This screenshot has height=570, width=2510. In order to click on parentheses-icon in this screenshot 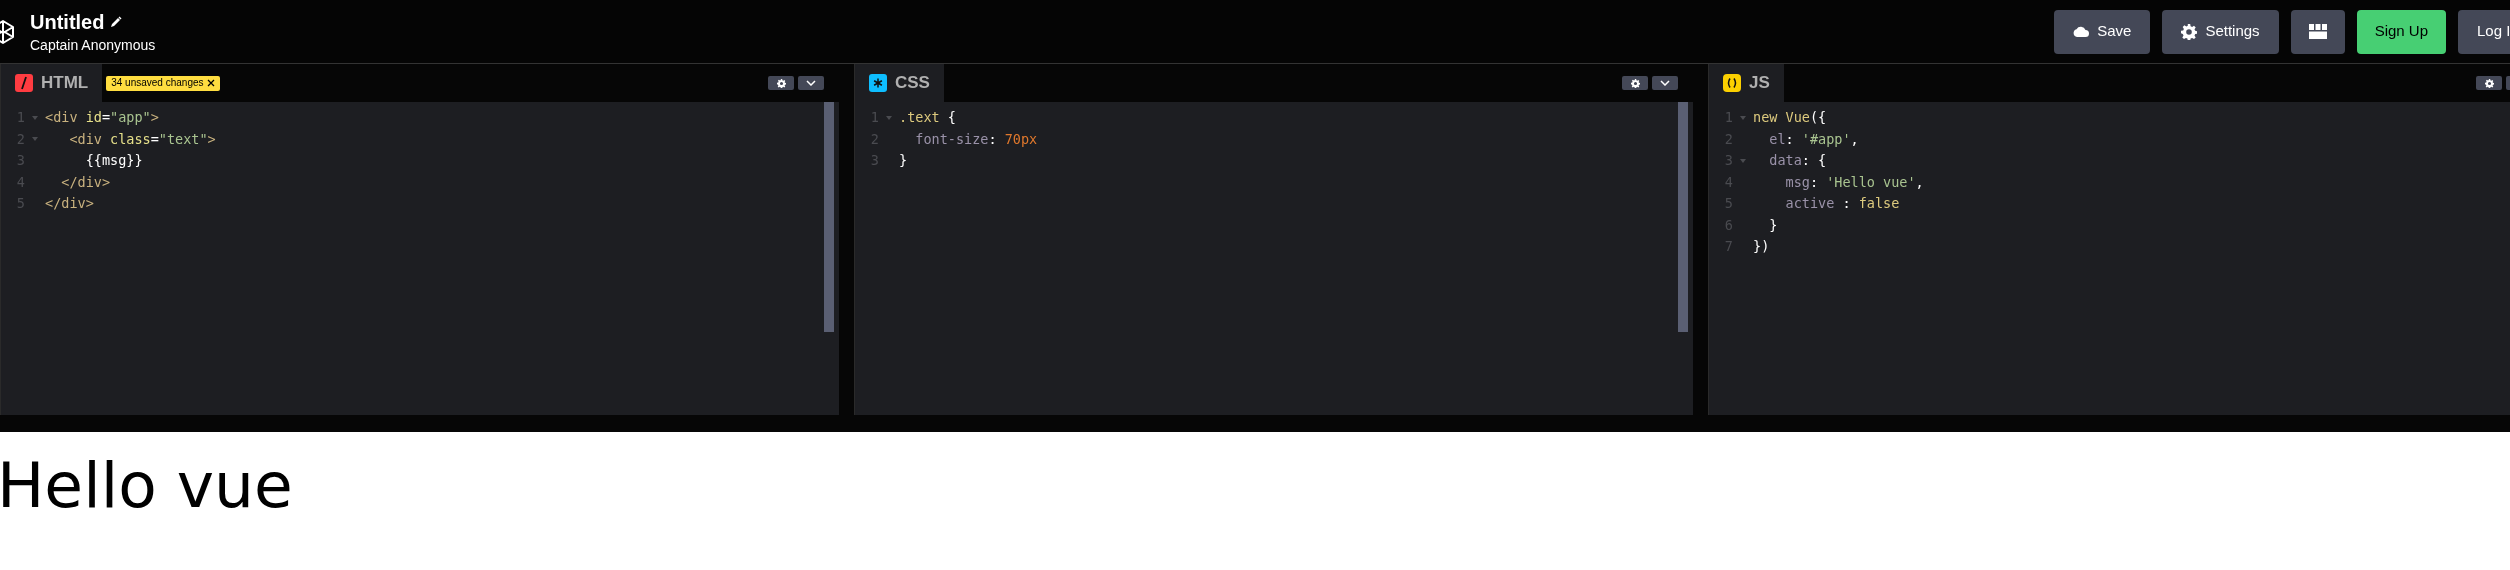, I will do `click(1732, 83)`.